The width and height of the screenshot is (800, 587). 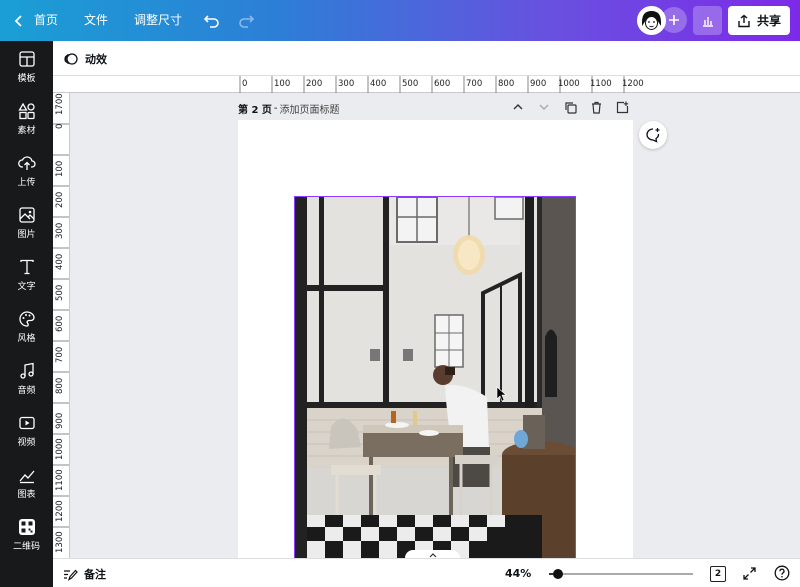 I want to click on zoom-slider-handle, so click(x=558, y=574).